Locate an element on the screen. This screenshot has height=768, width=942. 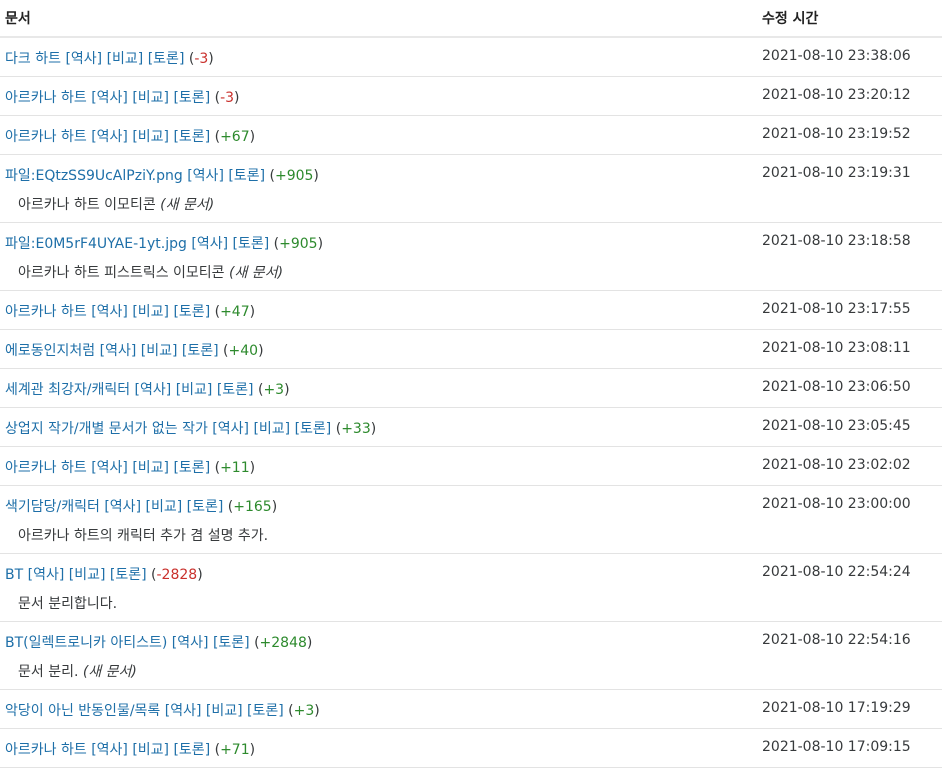
document-link: 악당이 아닌 반동인물/목록 is located at coordinates (82, 711).